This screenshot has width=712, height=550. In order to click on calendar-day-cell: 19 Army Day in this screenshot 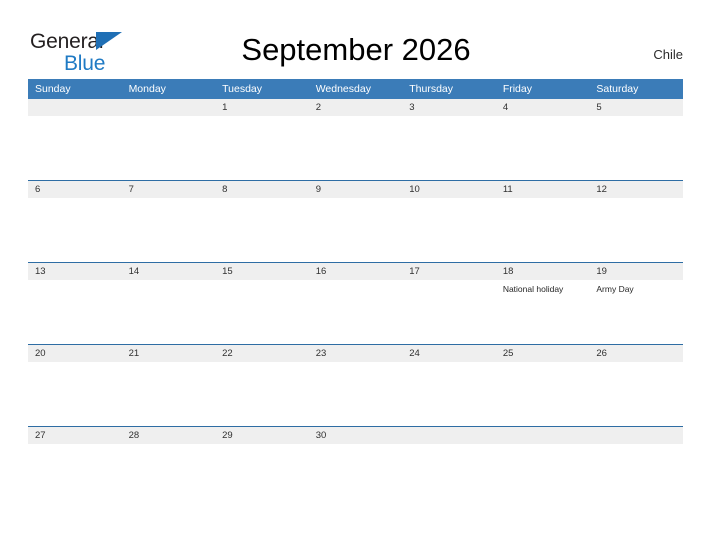, I will do `click(636, 303)`.